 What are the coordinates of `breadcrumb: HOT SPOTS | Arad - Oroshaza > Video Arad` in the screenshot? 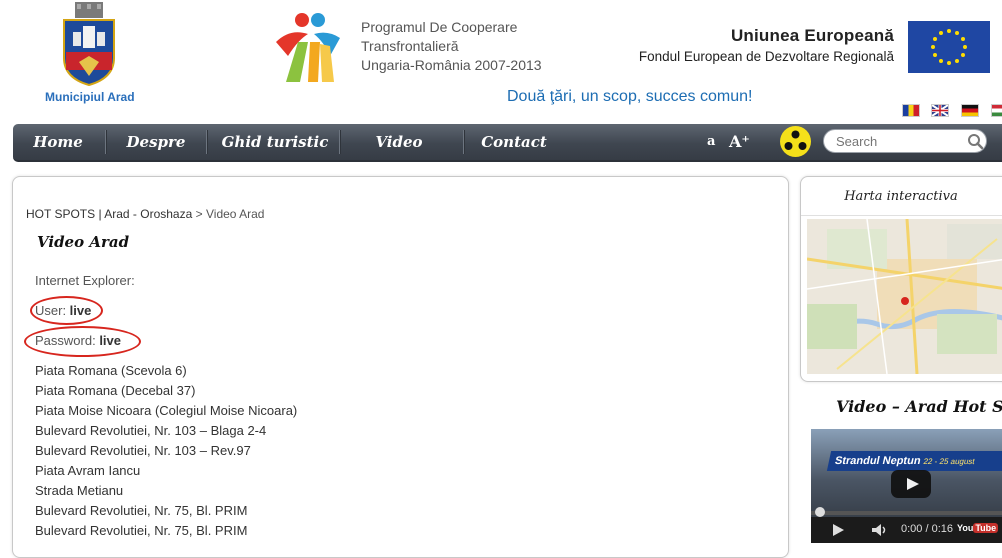 It's located at (145, 214).